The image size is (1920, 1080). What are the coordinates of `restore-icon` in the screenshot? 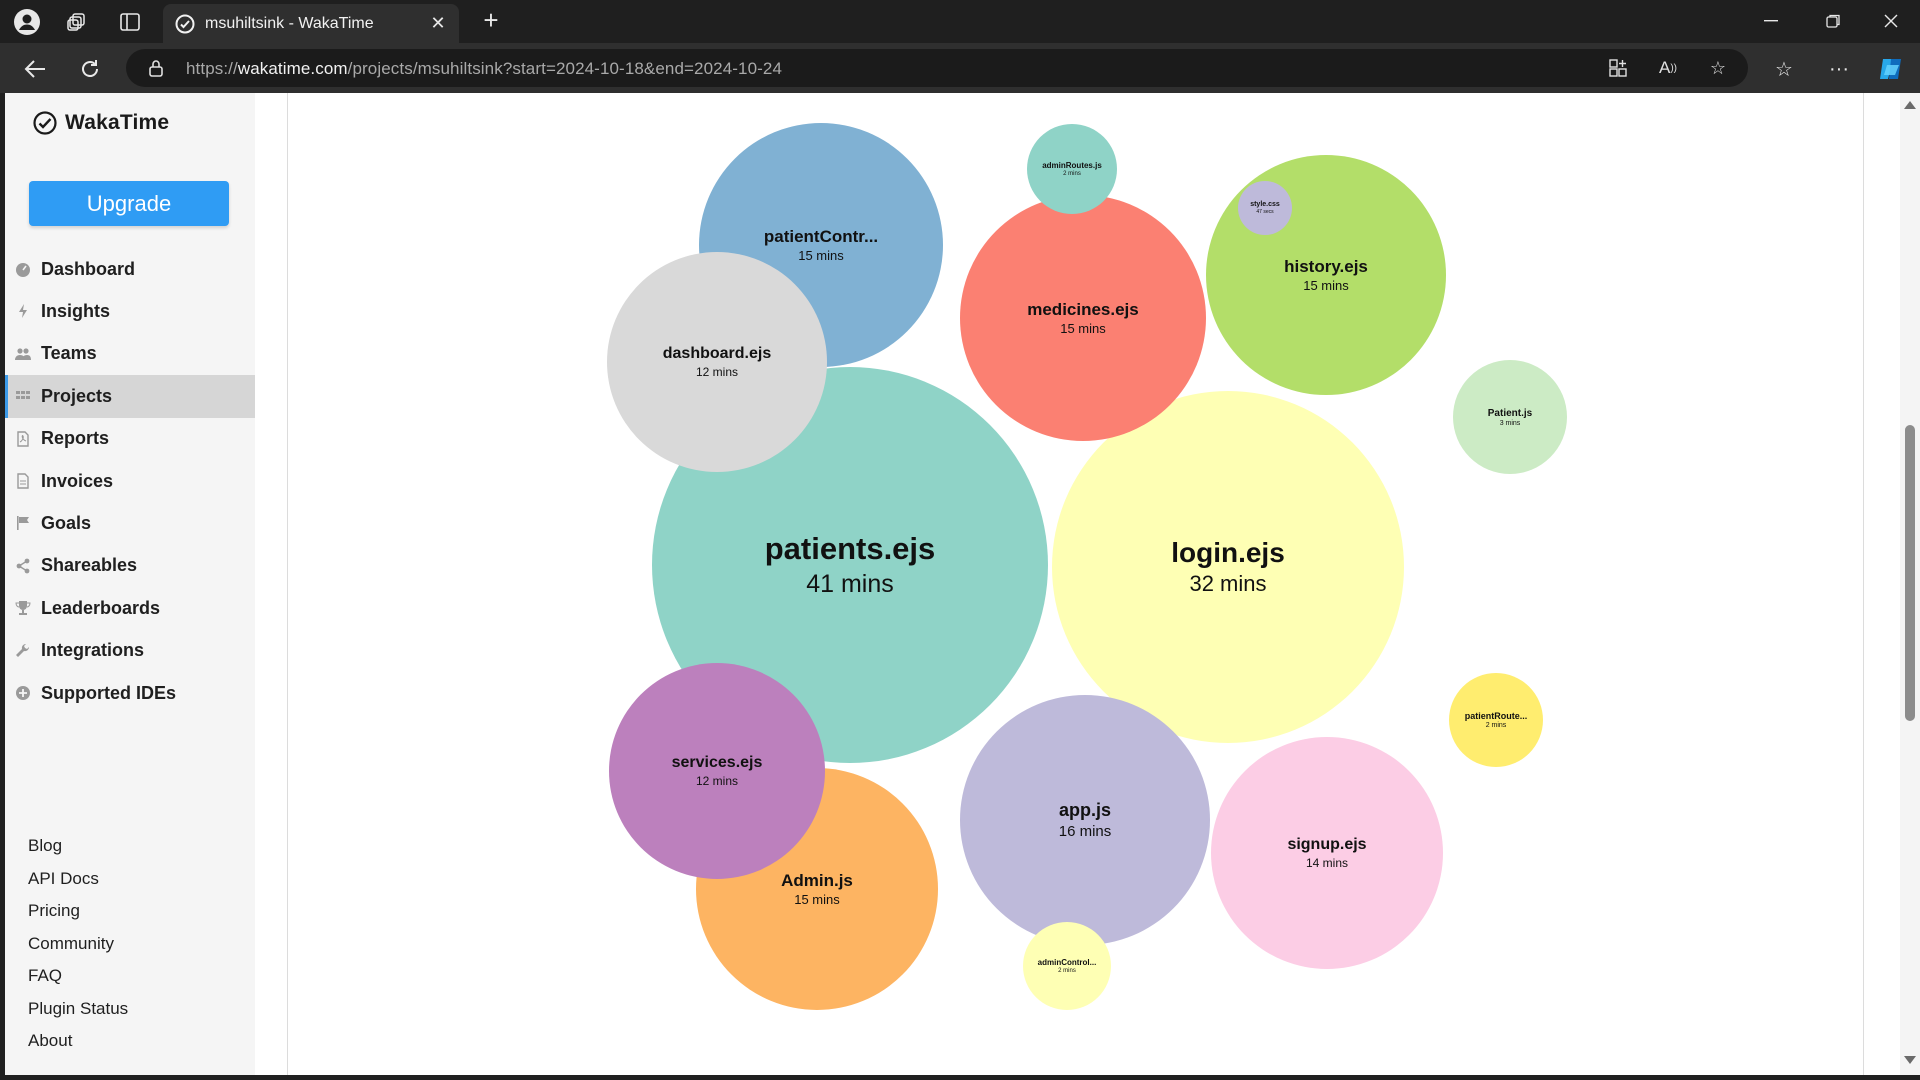 It's located at (1833, 21).